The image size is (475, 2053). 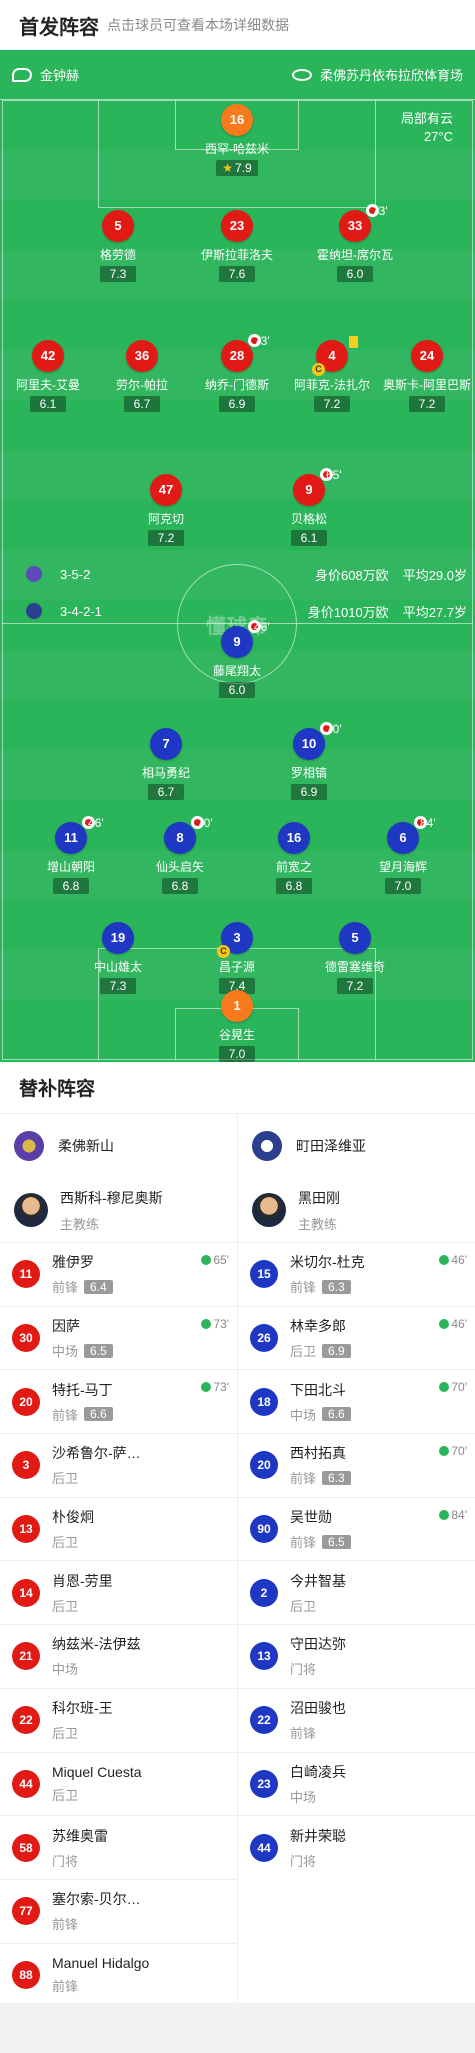 I want to click on away-team-name: 町田泽维亚, so click(x=331, y=1146).